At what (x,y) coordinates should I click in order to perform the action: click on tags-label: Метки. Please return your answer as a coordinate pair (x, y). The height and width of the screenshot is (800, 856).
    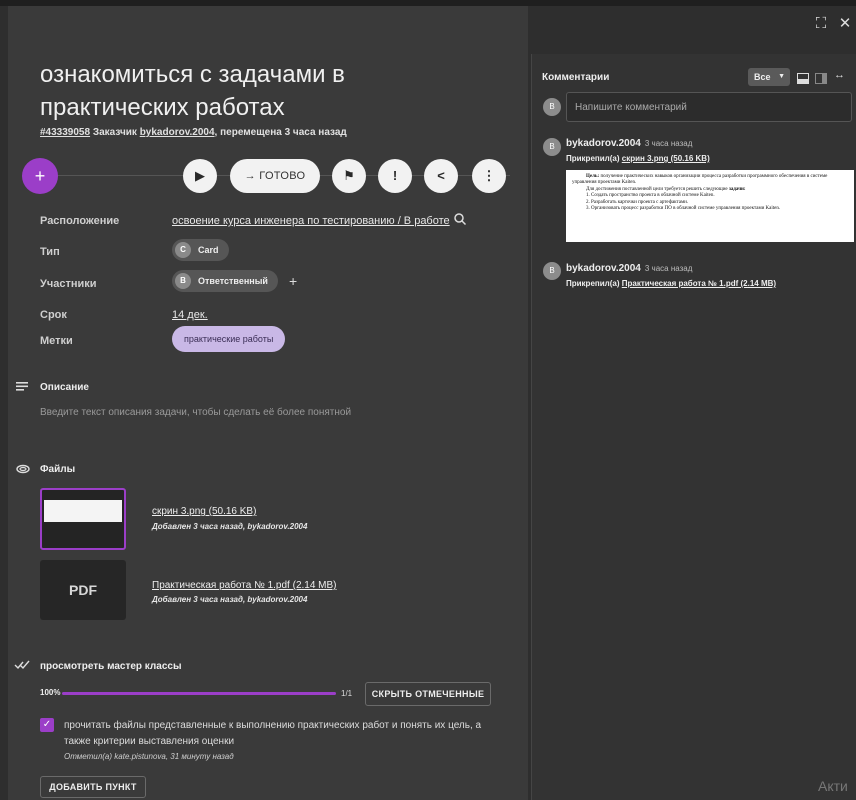
    Looking at the image, I should click on (56, 341).